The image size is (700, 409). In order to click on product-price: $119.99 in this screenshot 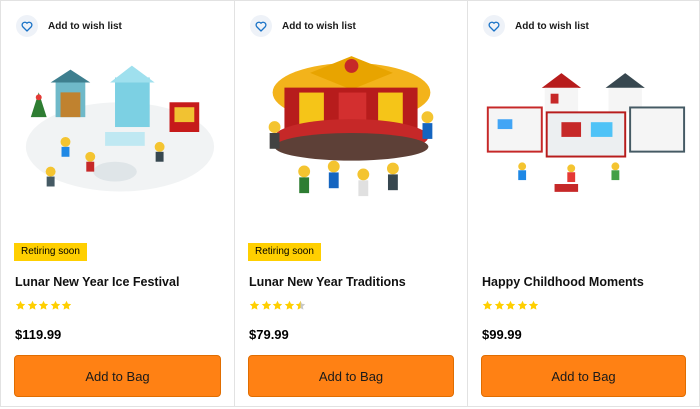, I will do `click(38, 334)`.